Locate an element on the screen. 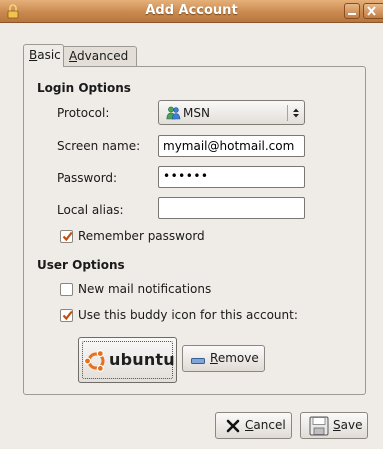  cancel-button: Cancel is located at coordinates (253, 425).